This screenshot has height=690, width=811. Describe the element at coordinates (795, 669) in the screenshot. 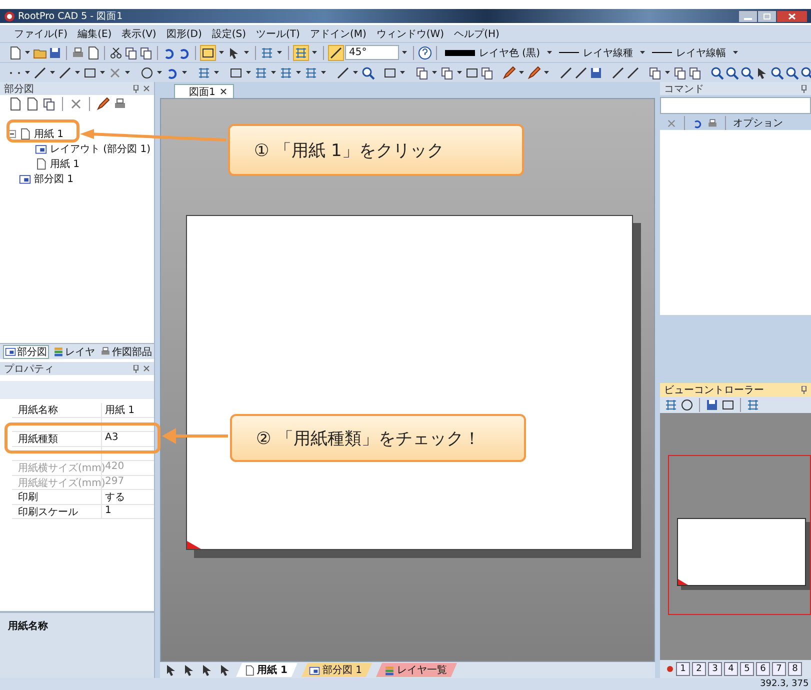

I see `page-button: 8` at that location.